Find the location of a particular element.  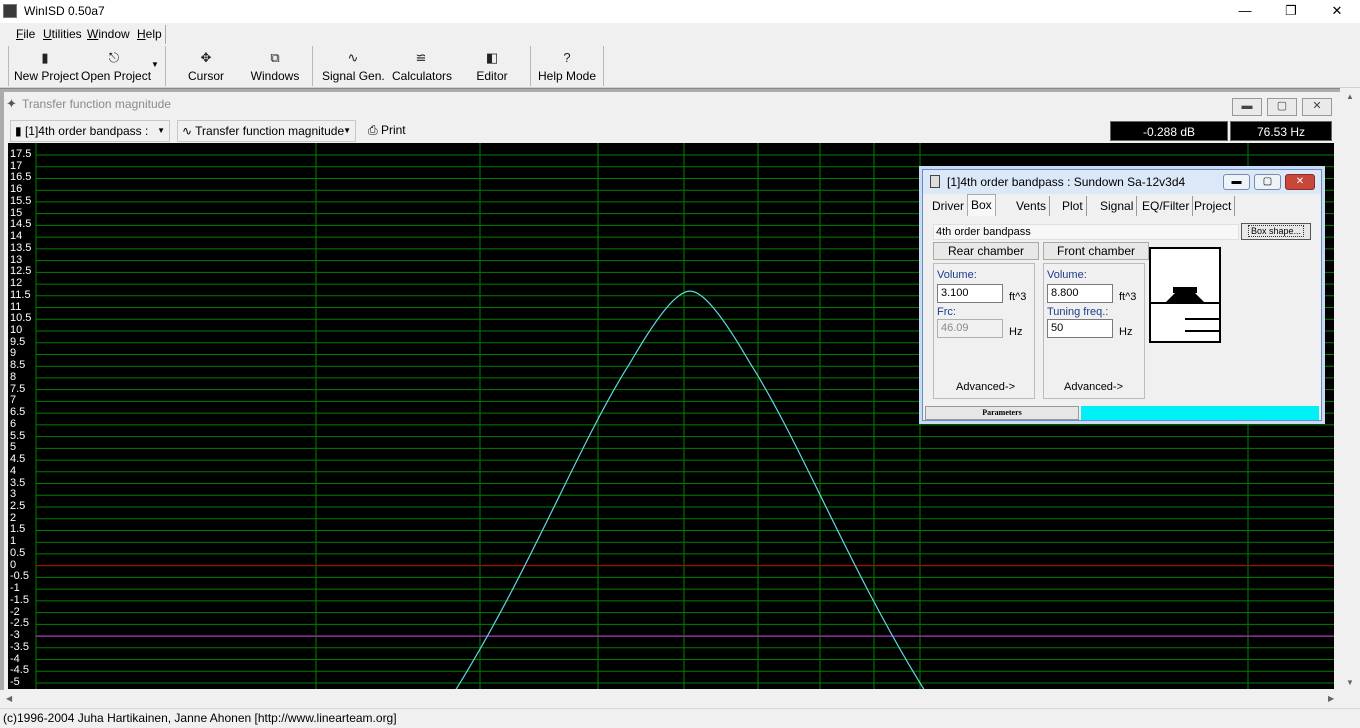

y-tick-label: 7.5 is located at coordinates (18, 388).